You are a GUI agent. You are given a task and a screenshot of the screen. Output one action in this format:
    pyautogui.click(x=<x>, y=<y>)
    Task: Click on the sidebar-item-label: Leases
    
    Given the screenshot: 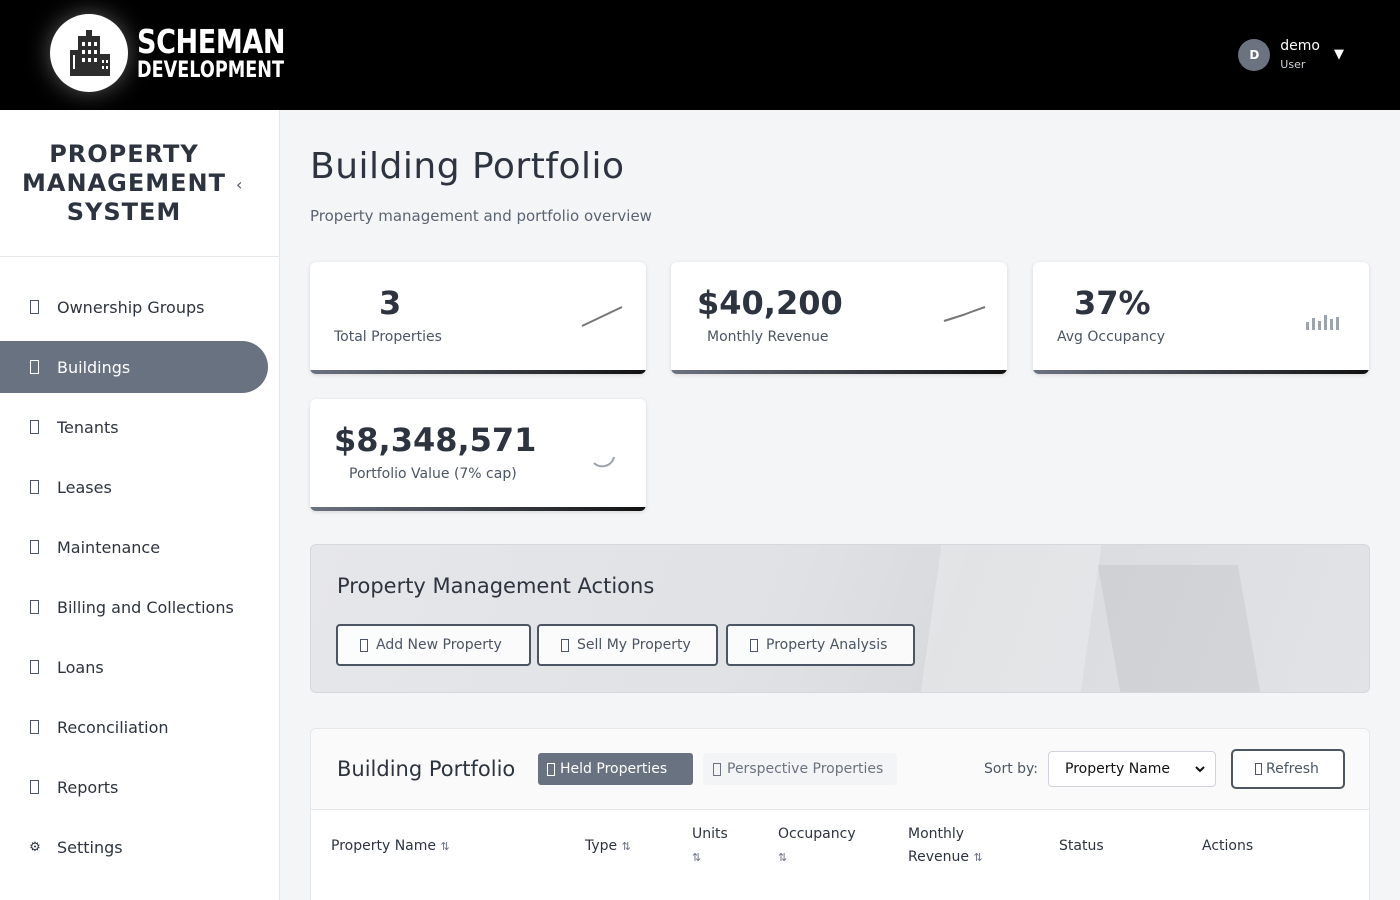 What is the action you would take?
    pyautogui.click(x=84, y=487)
    